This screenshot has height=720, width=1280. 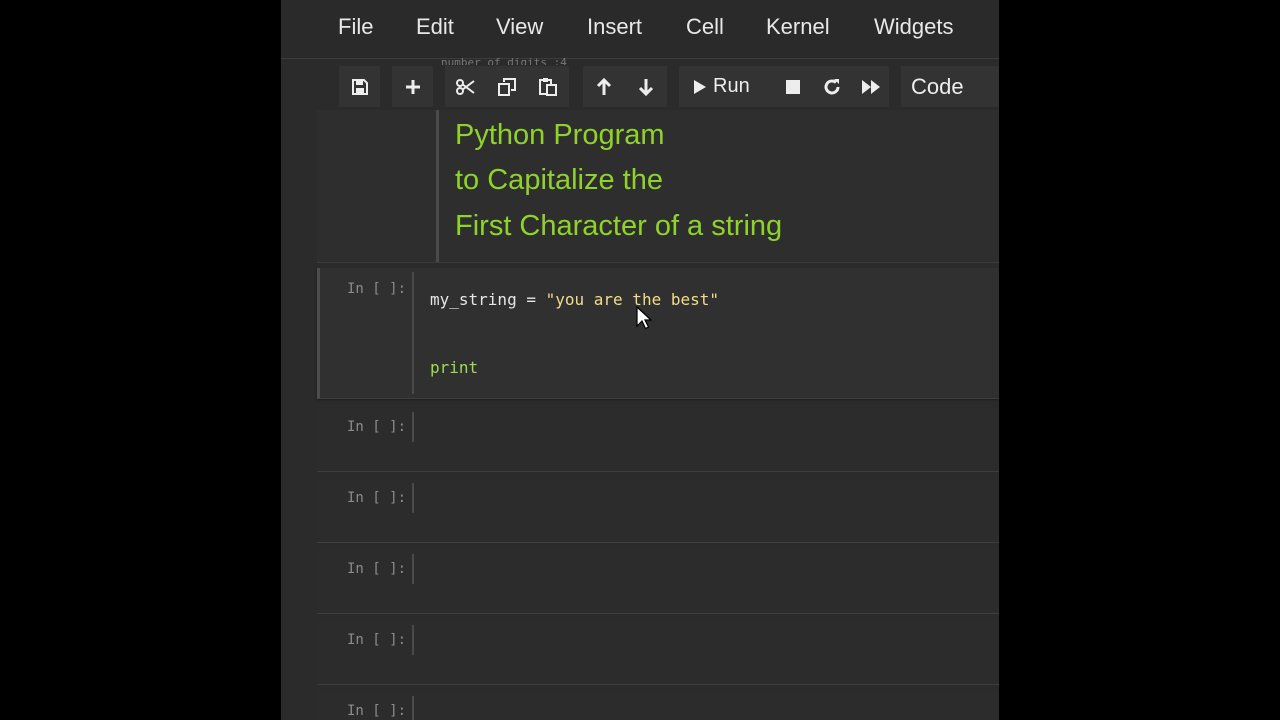 I want to click on menu-file: File, so click(x=355, y=27).